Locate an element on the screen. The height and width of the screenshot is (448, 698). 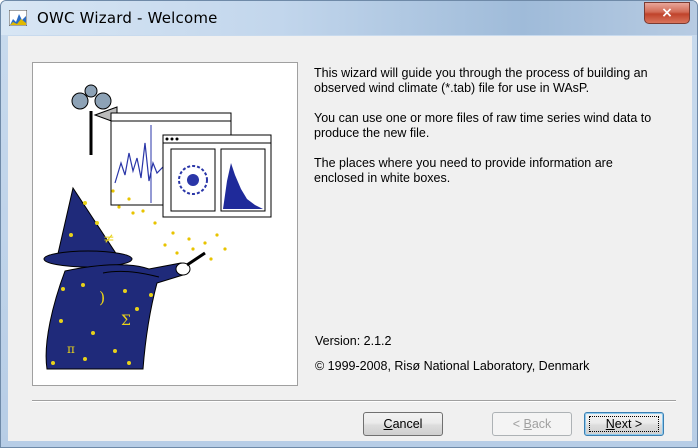
back-button-label: ack is located at coordinates (541, 424).